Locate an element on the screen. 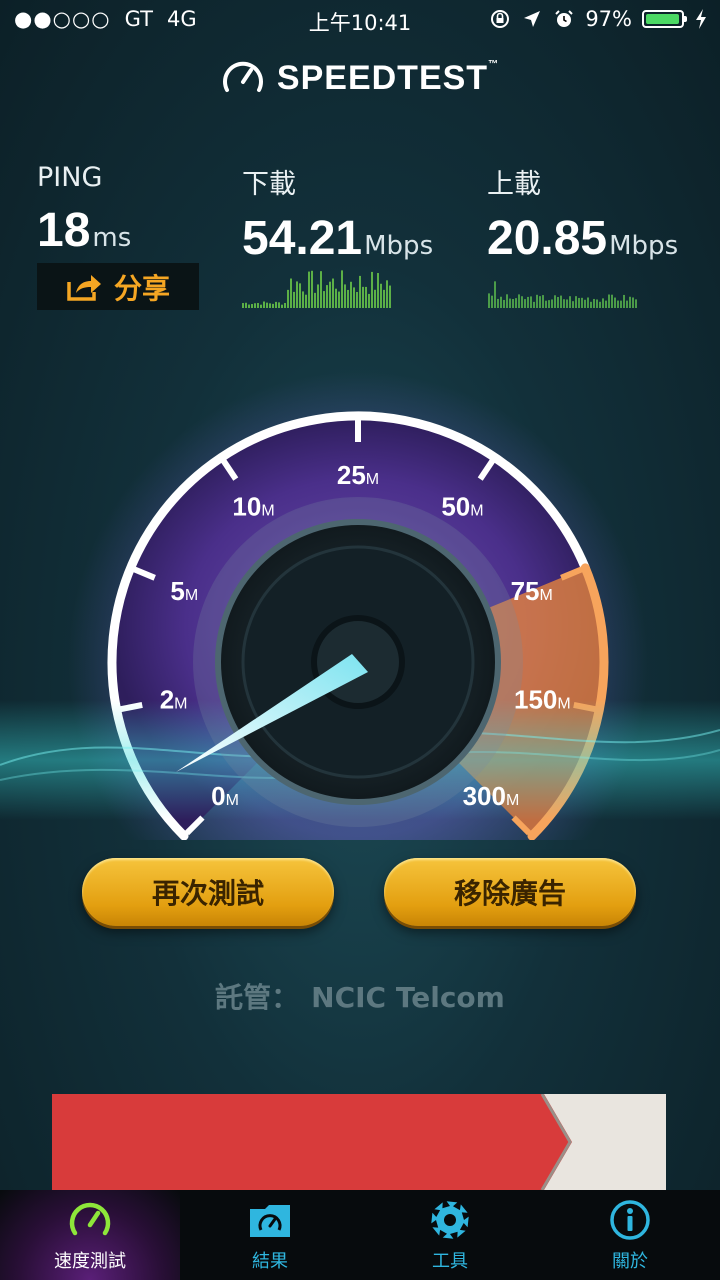  tab-bar: 速度測試 結果 工具 關於 is located at coordinates (360, 1235).